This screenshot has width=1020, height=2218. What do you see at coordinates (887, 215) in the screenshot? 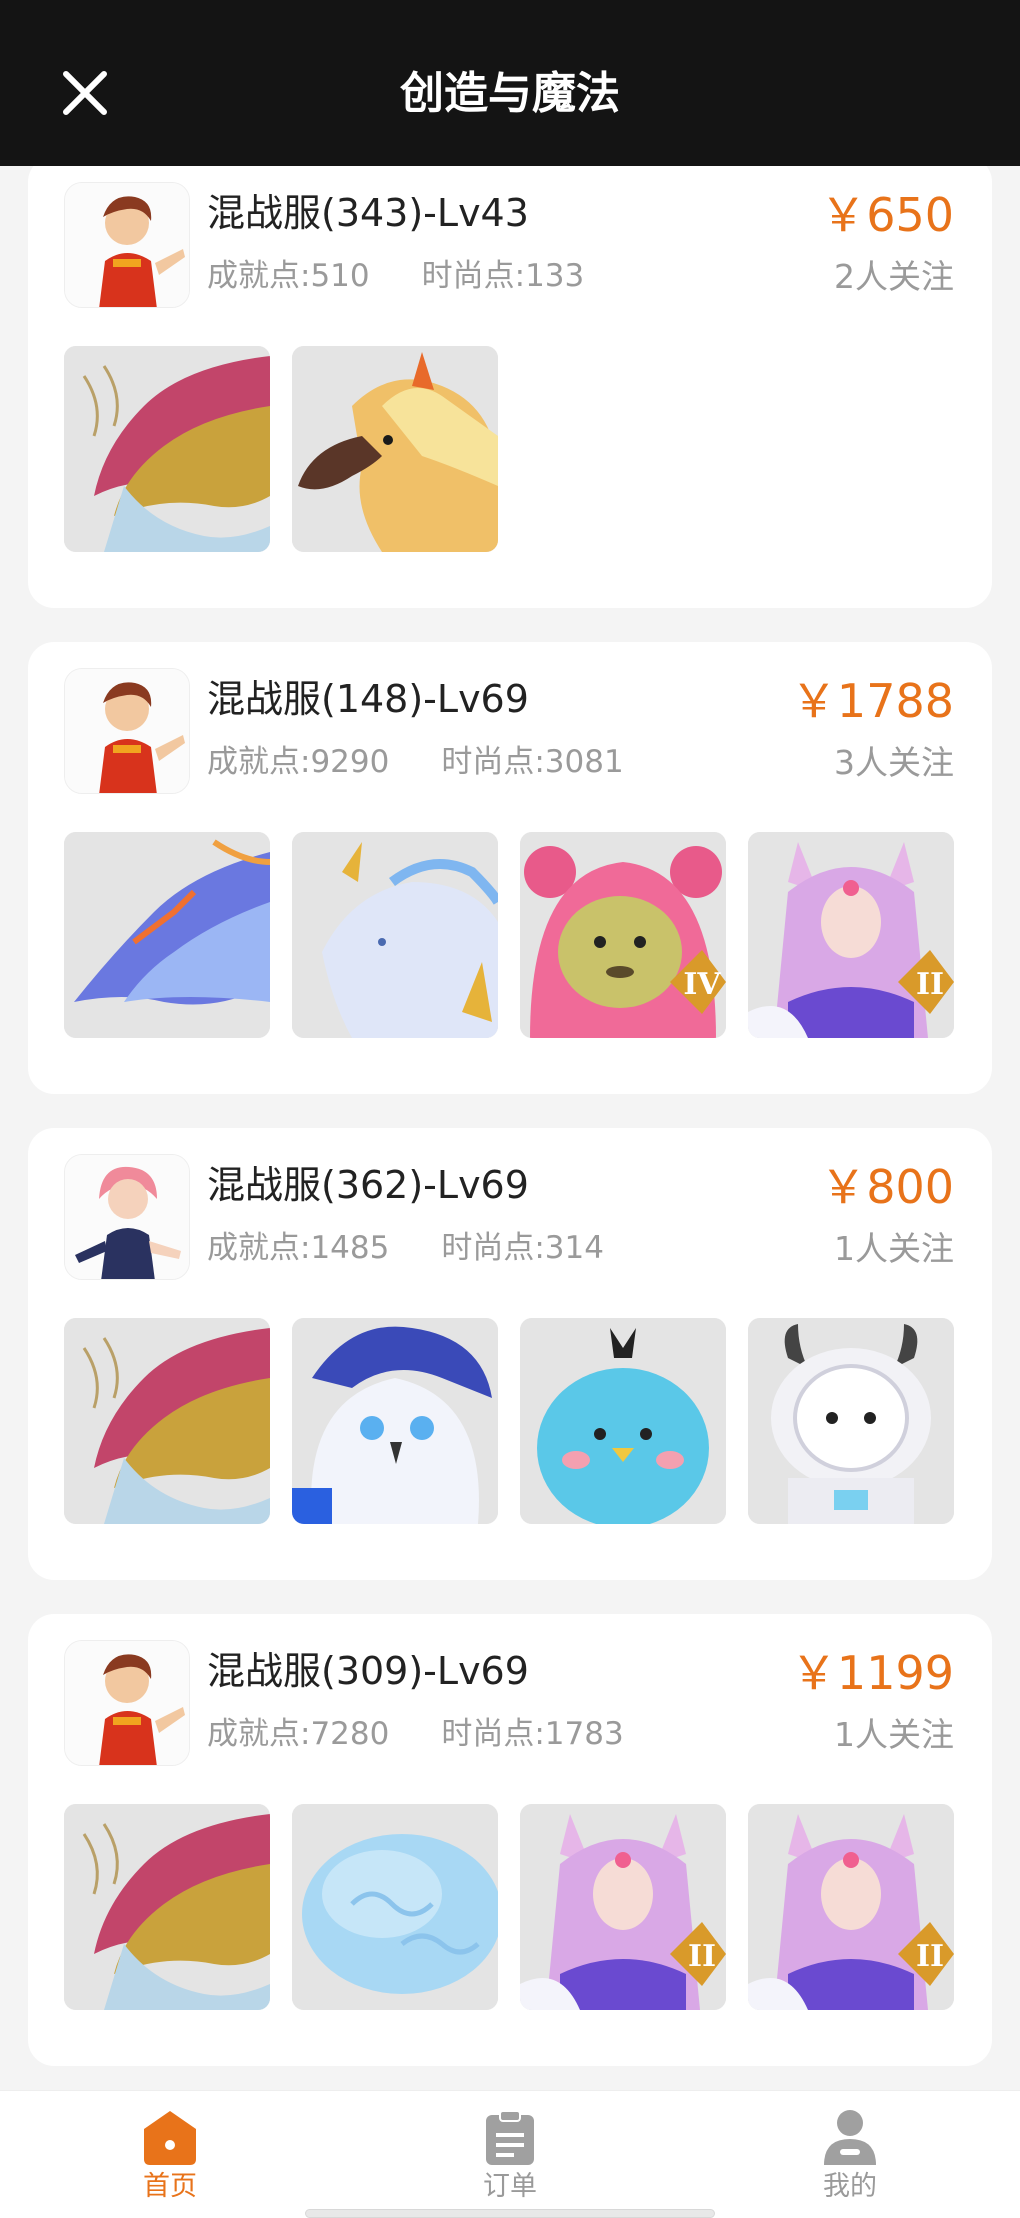
I see `price: ￥650` at bounding box center [887, 215].